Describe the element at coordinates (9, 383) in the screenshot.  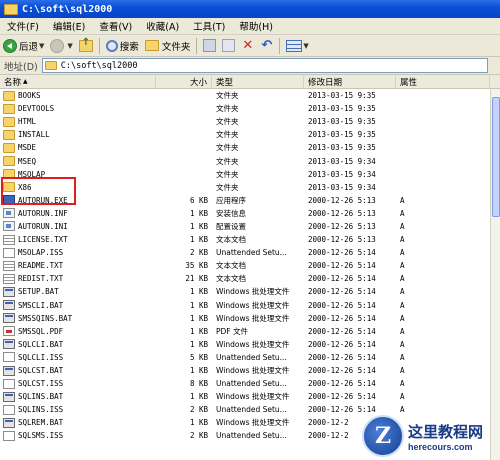
I see `iss-icon` at that location.